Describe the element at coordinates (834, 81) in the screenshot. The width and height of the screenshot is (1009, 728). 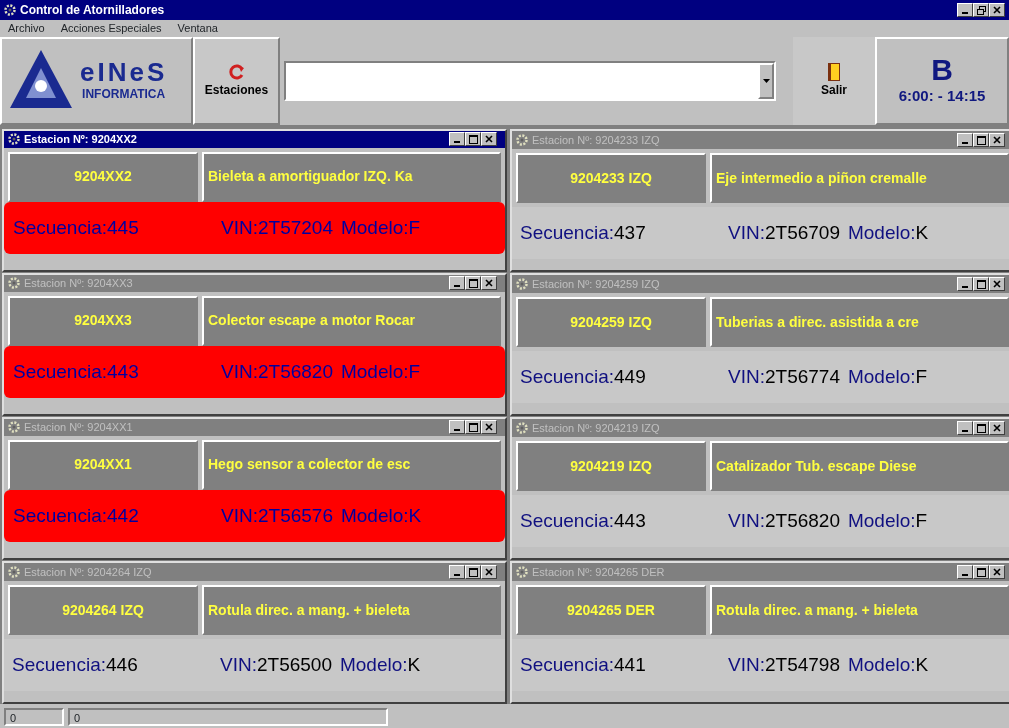
I see `exit-button: Salir` at that location.